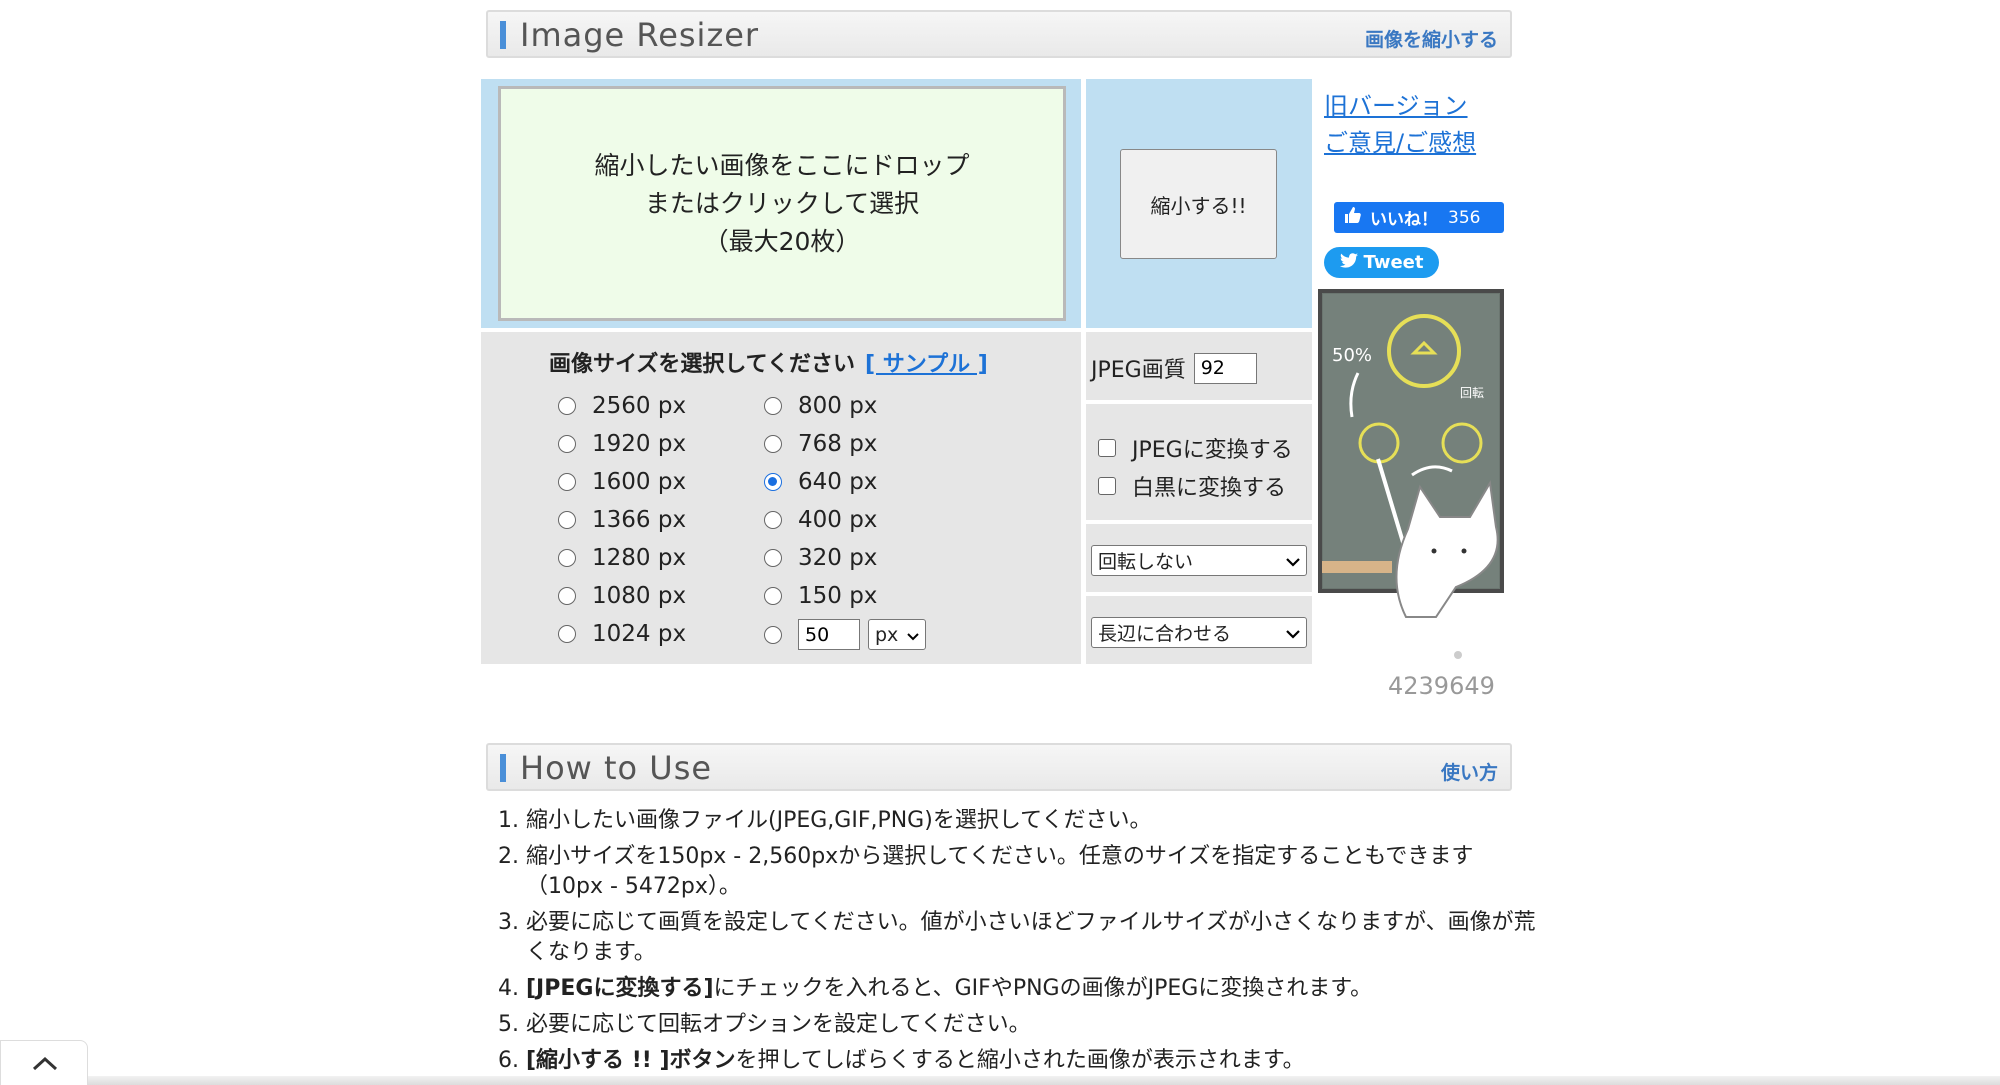  What do you see at coordinates (773, 482) in the screenshot?
I see `radio-640-selected` at bounding box center [773, 482].